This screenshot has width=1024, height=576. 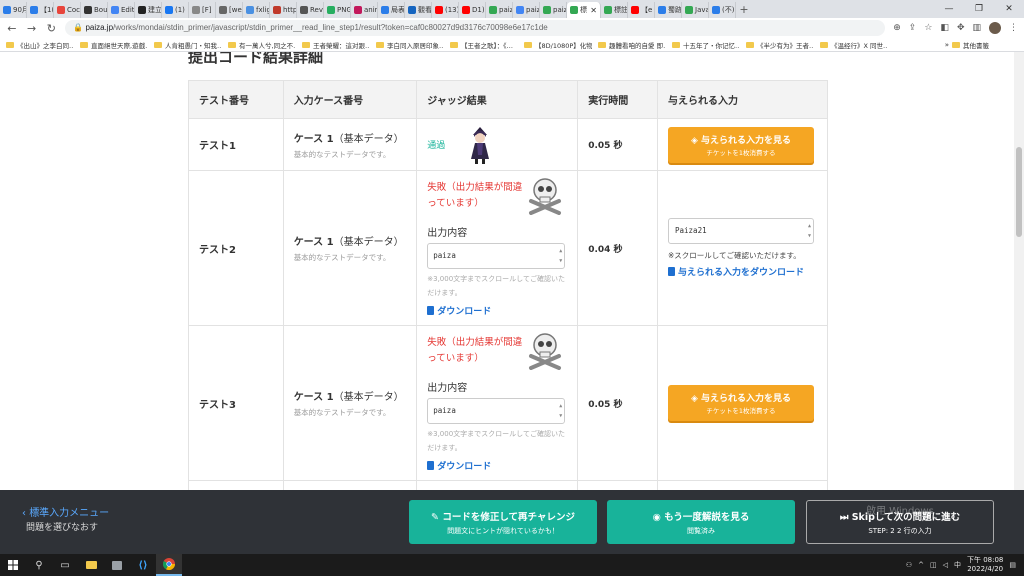 I want to click on menu-icon: ⋮, so click(x=1013, y=28).